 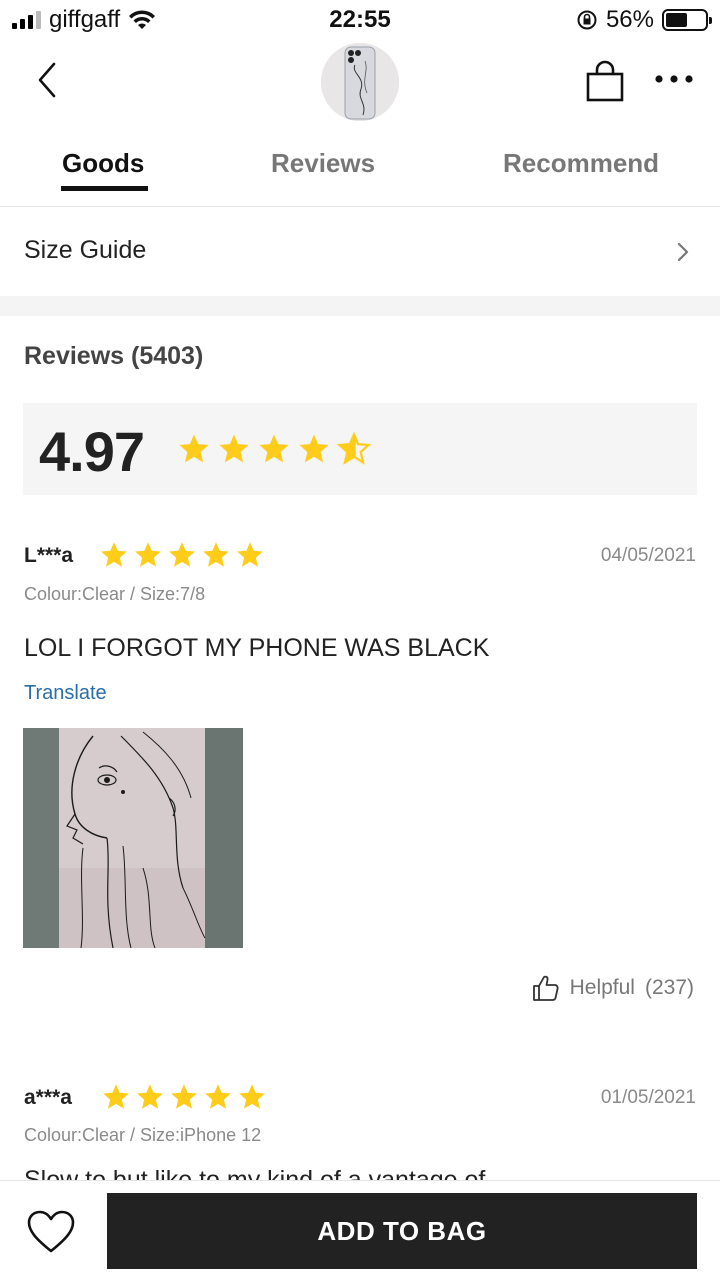 I want to click on tab-bar: Goods Reviews Recommend, so click(x=360, y=165).